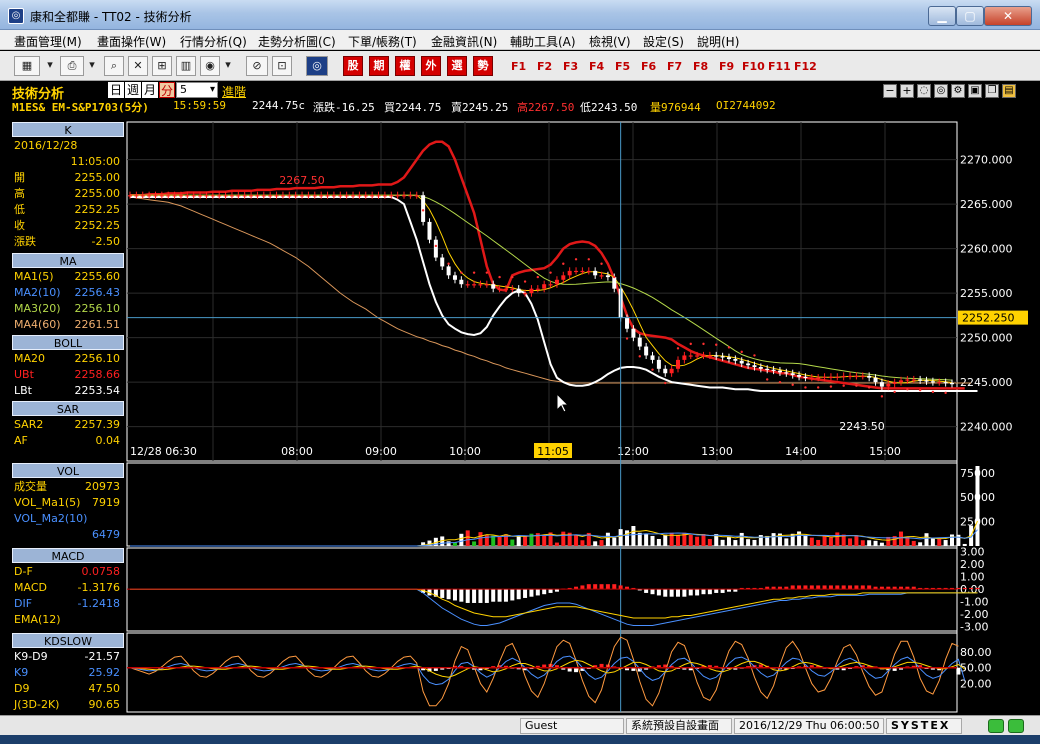 This screenshot has height=744, width=1040. I want to click on j-line, so click(544, 671).